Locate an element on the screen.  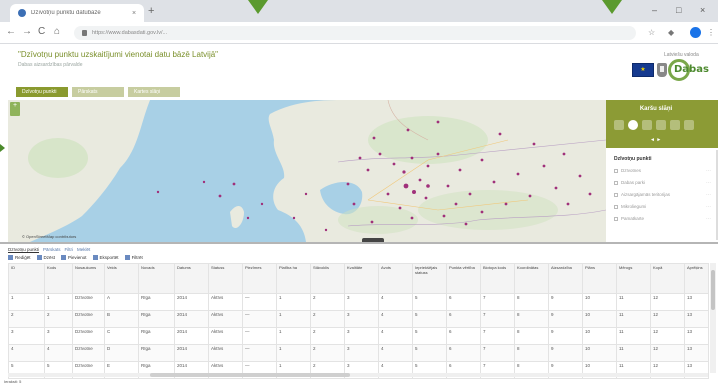
column-header: Veids is located at coordinates (121, 278).